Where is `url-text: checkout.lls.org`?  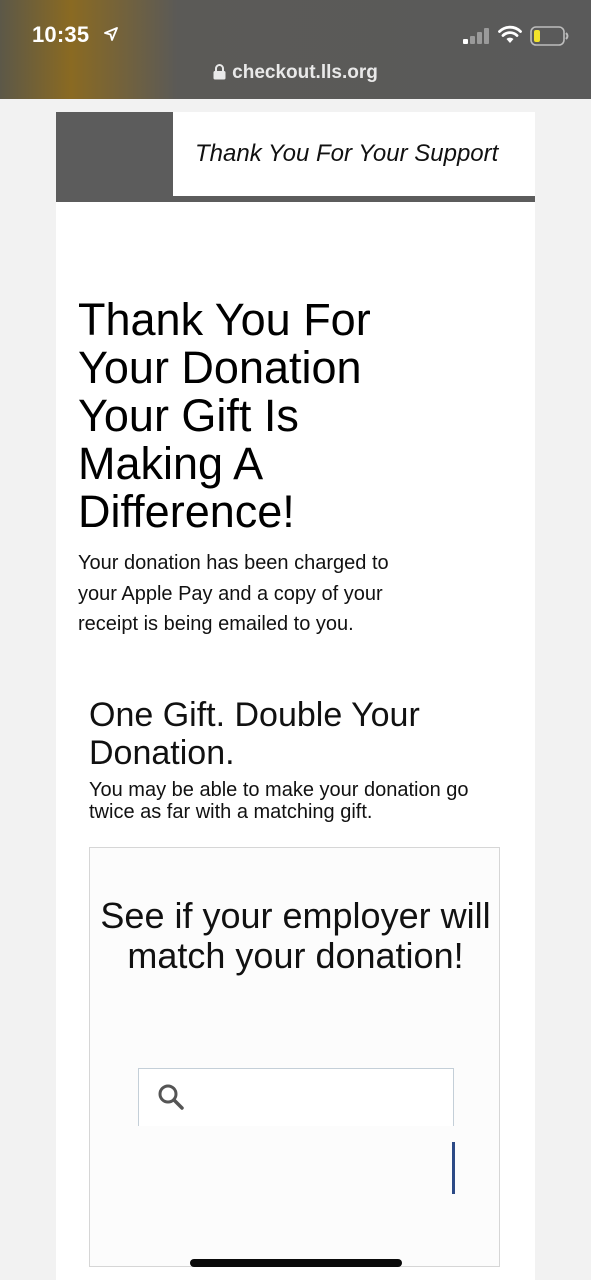
url-text: checkout.lls.org is located at coordinates (305, 72).